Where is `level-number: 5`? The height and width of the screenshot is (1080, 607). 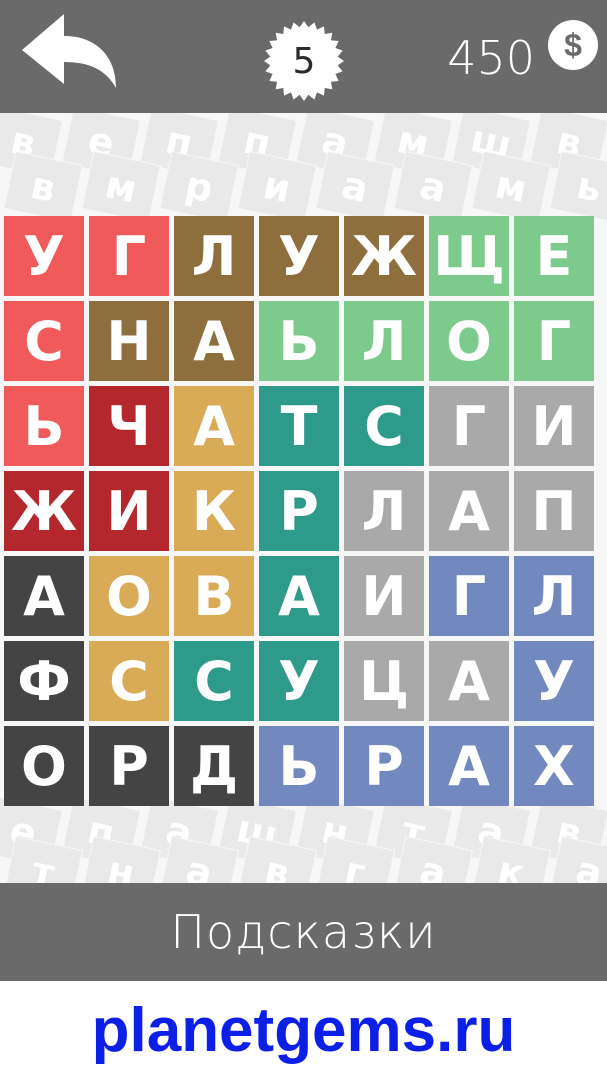
level-number: 5 is located at coordinates (304, 61).